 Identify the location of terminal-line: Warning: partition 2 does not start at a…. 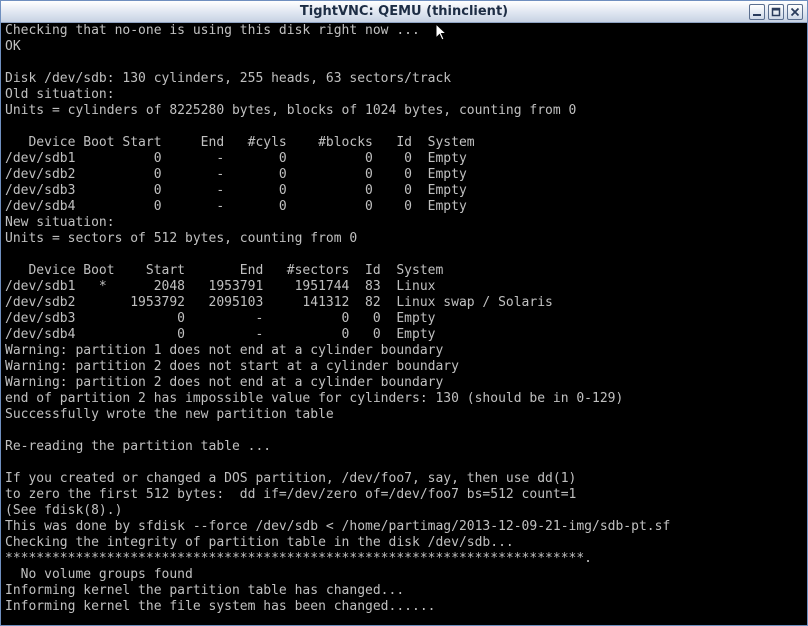
(232, 366).